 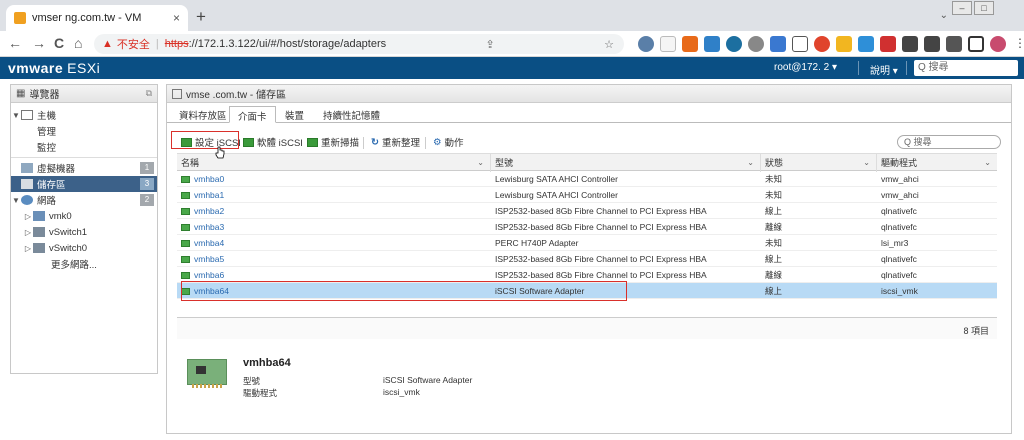 I want to click on home-button: ⌂, so click(x=78, y=43).